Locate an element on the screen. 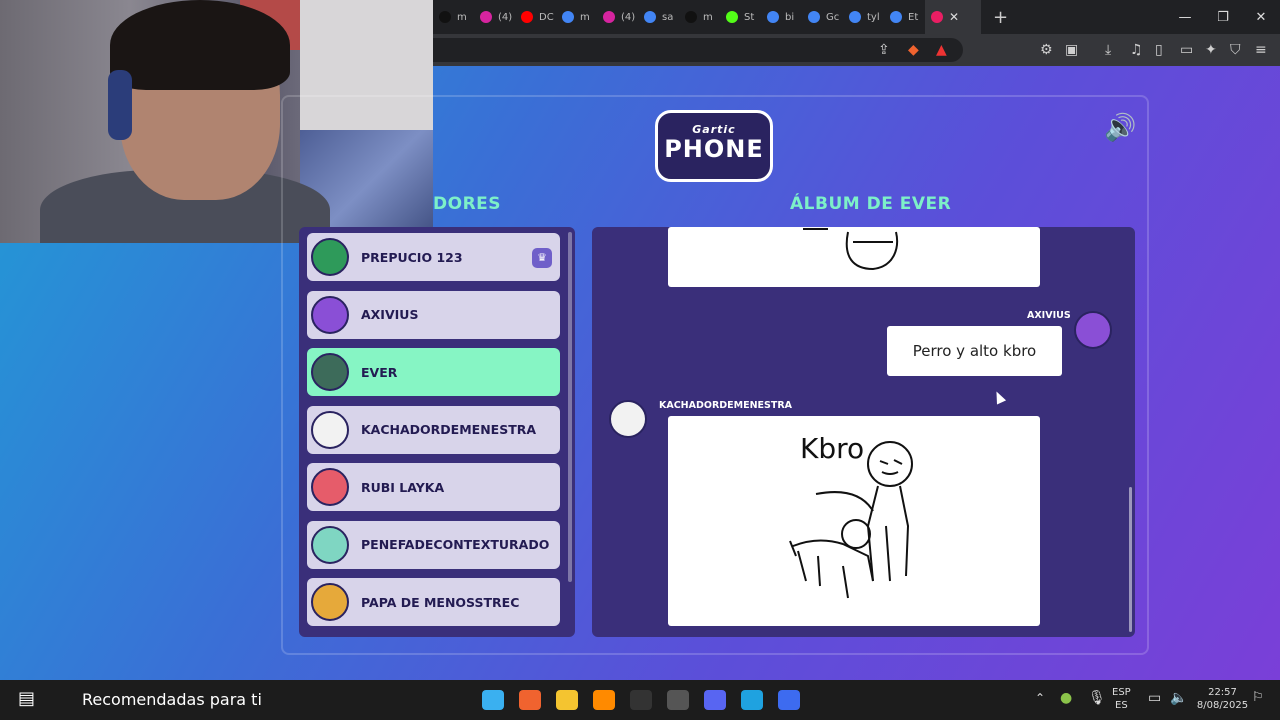 Image resolution: width=1280 pixels, height=720 pixels. player-row: PREPUCIO 123 ♛ is located at coordinates (433, 257).